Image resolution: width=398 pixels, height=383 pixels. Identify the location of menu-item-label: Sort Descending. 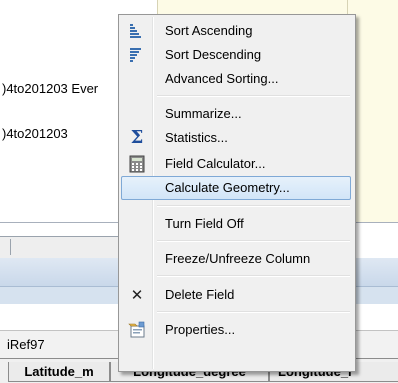
(213, 54).